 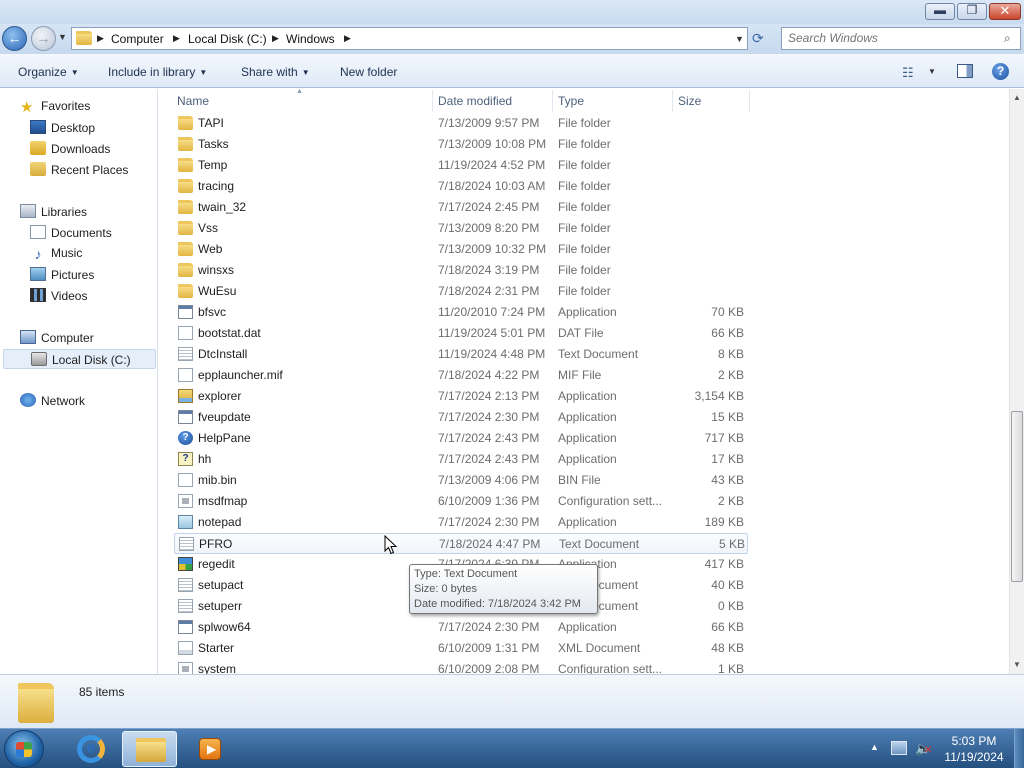 I want to click on forward-button: →, so click(x=43, y=38).